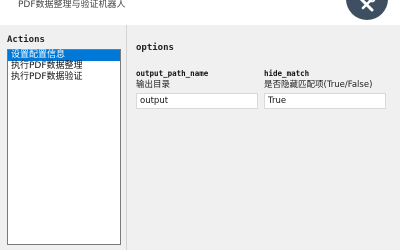  Describe the element at coordinates (64, 66) in the screenshot. I see `action-item-organize: 执行PDF数据整理` at that location.